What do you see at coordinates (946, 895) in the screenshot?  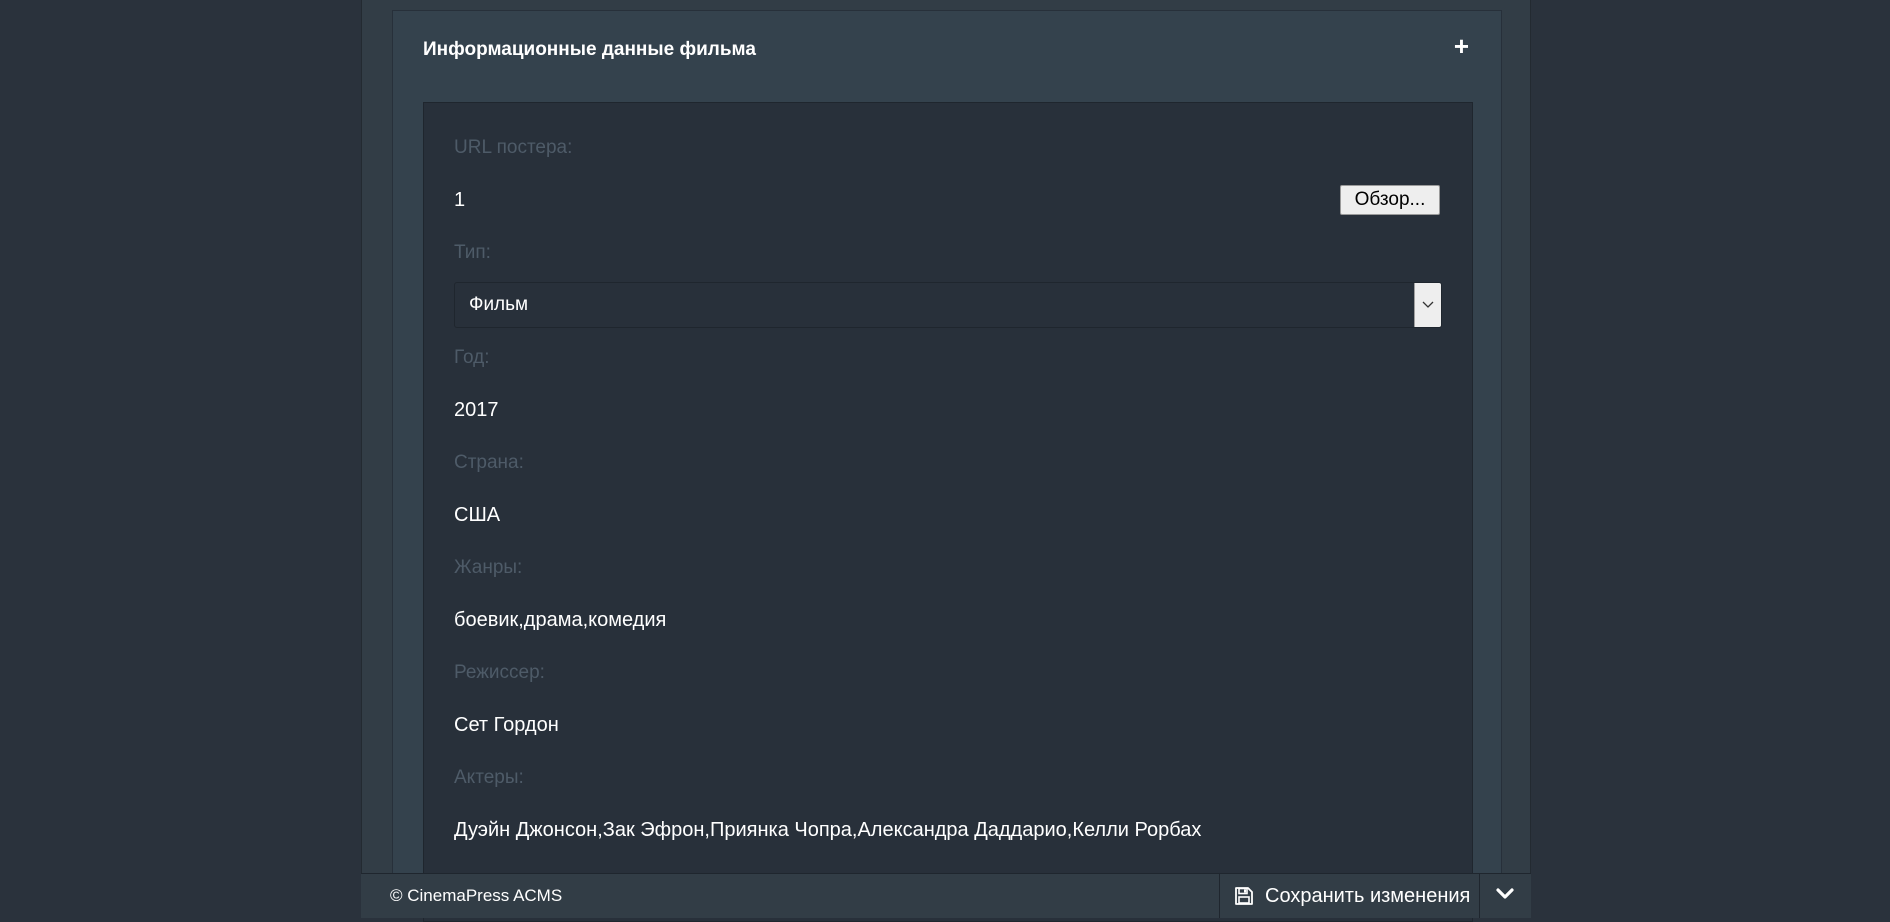 I see `footer-bar: © CinemaPress ACMS Сохранить изменения` at bounding box center [946, 895].